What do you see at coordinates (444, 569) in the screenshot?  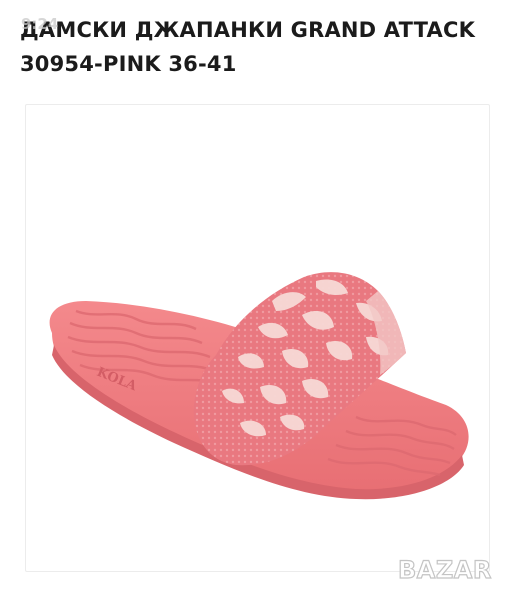 I see `bazar-watermark: BAZAR` at bounding box center [444, 569].